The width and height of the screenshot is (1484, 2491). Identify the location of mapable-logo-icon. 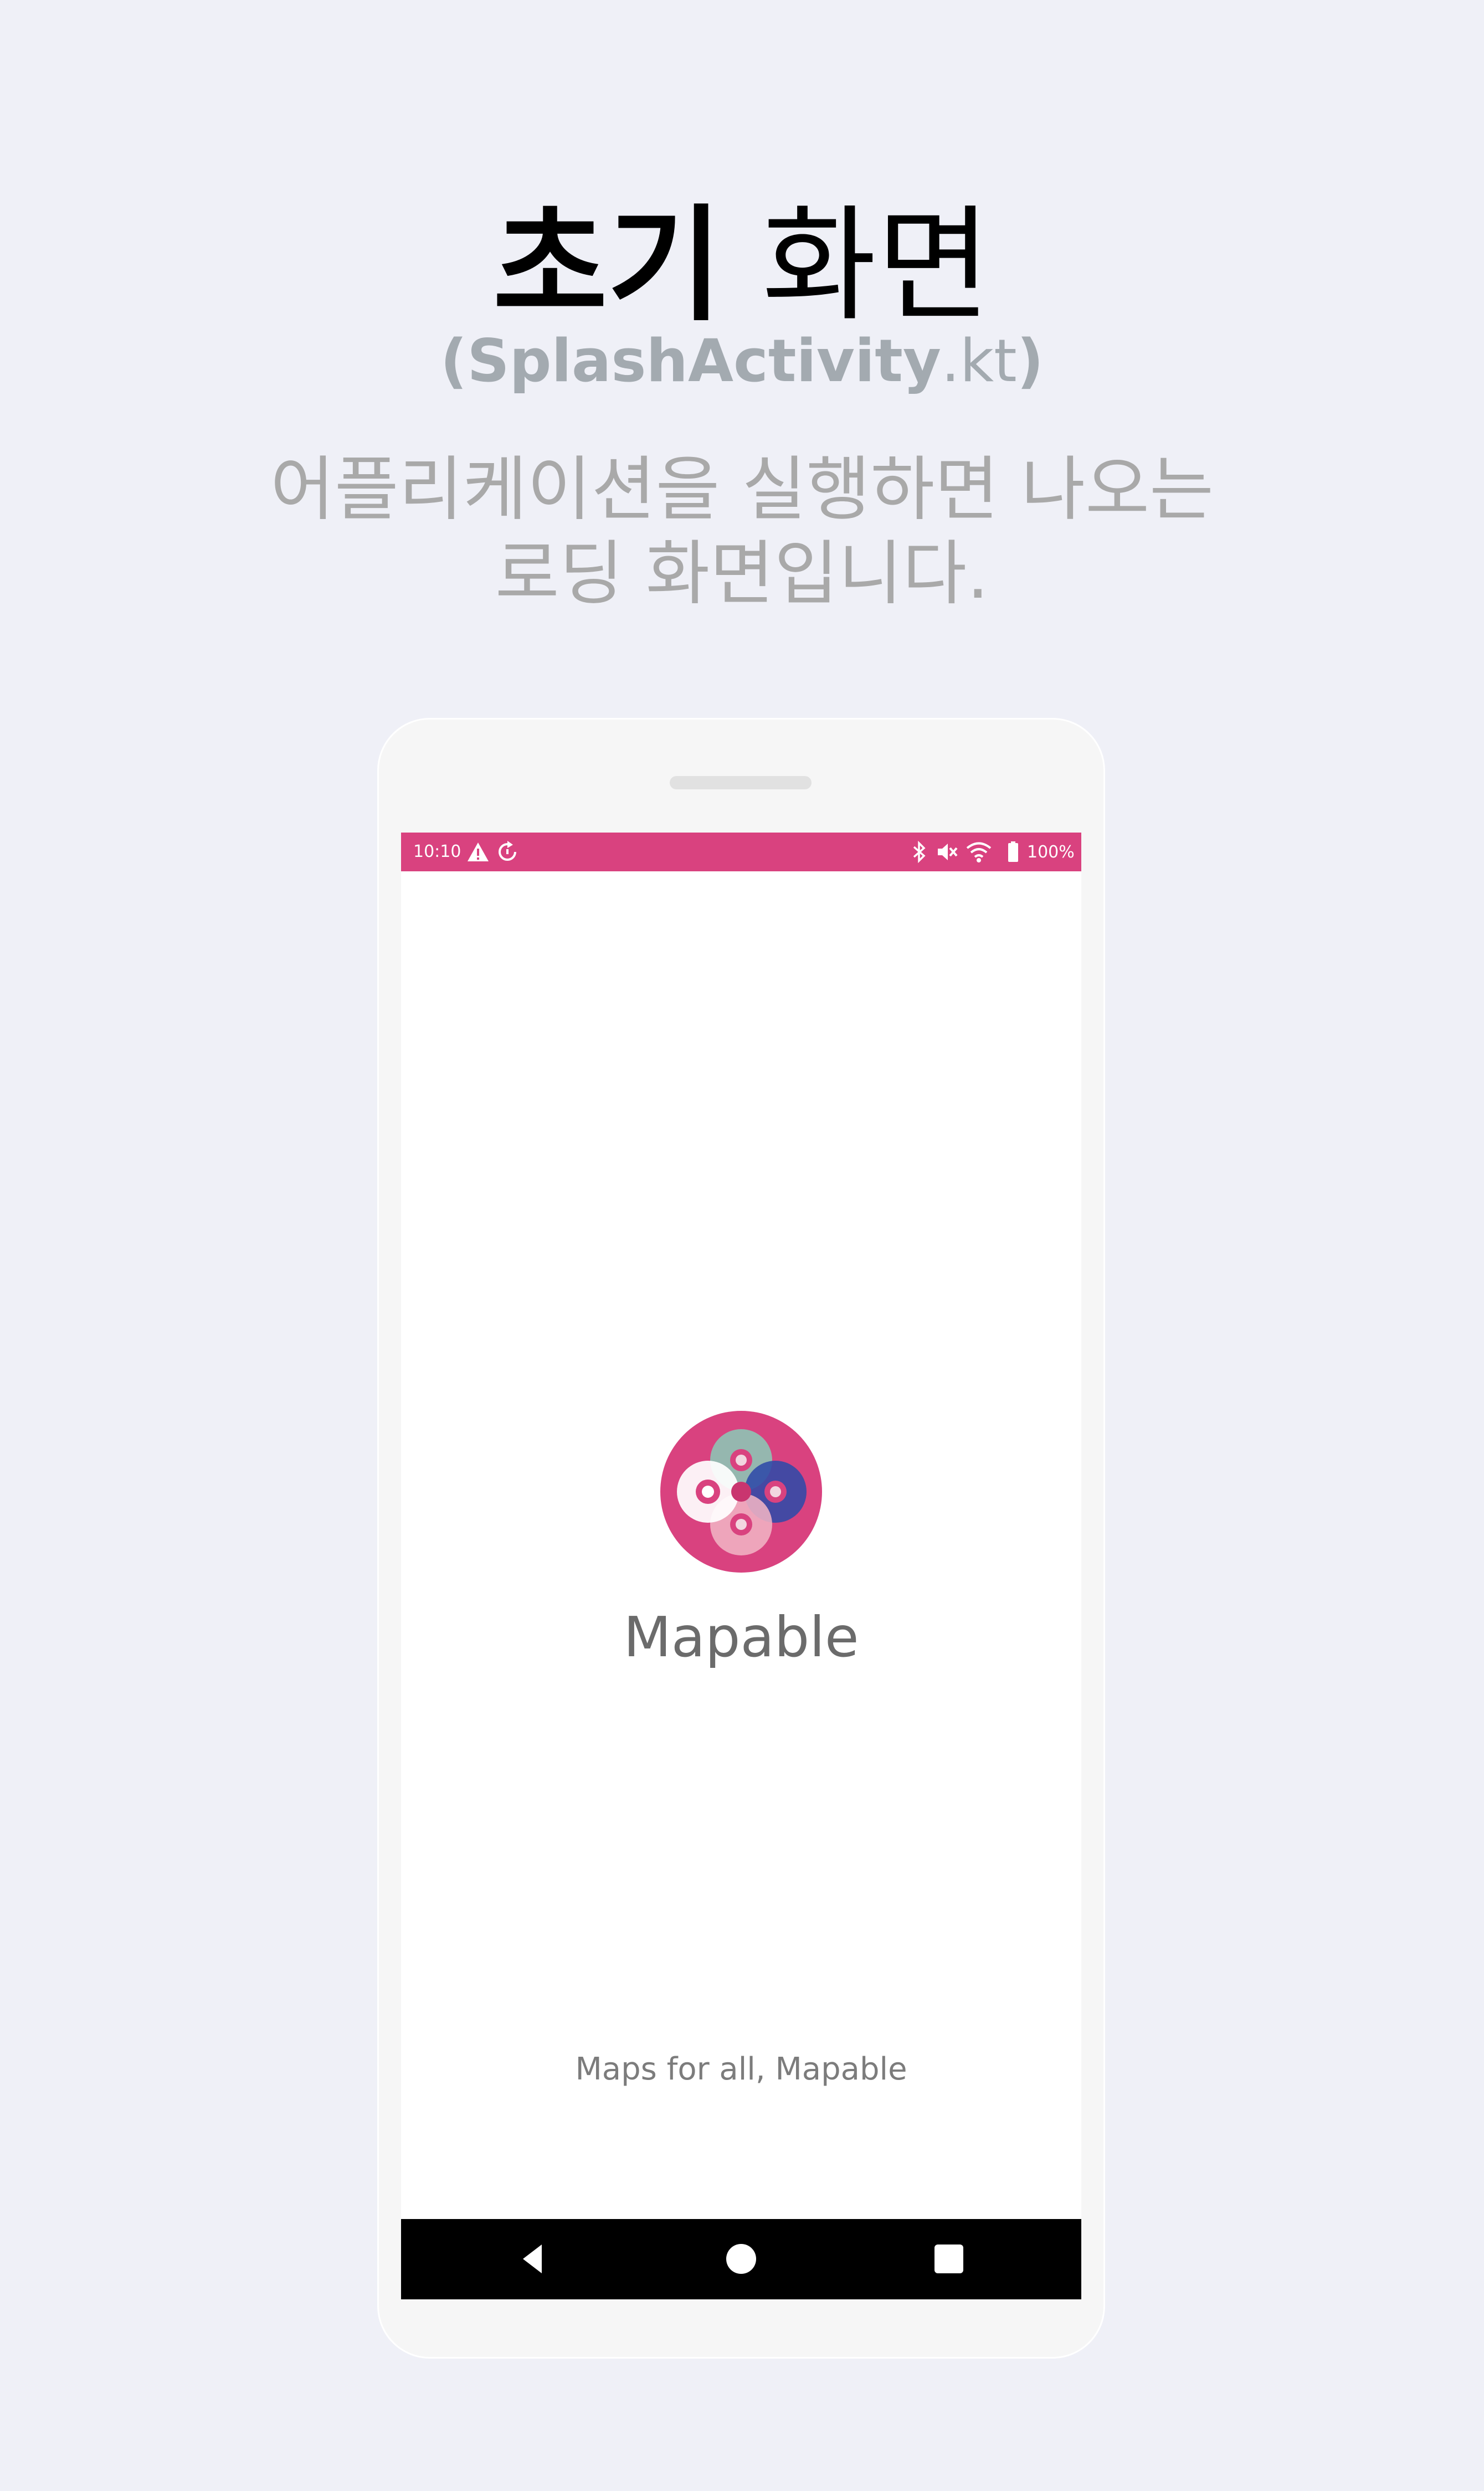
(741, 1492).